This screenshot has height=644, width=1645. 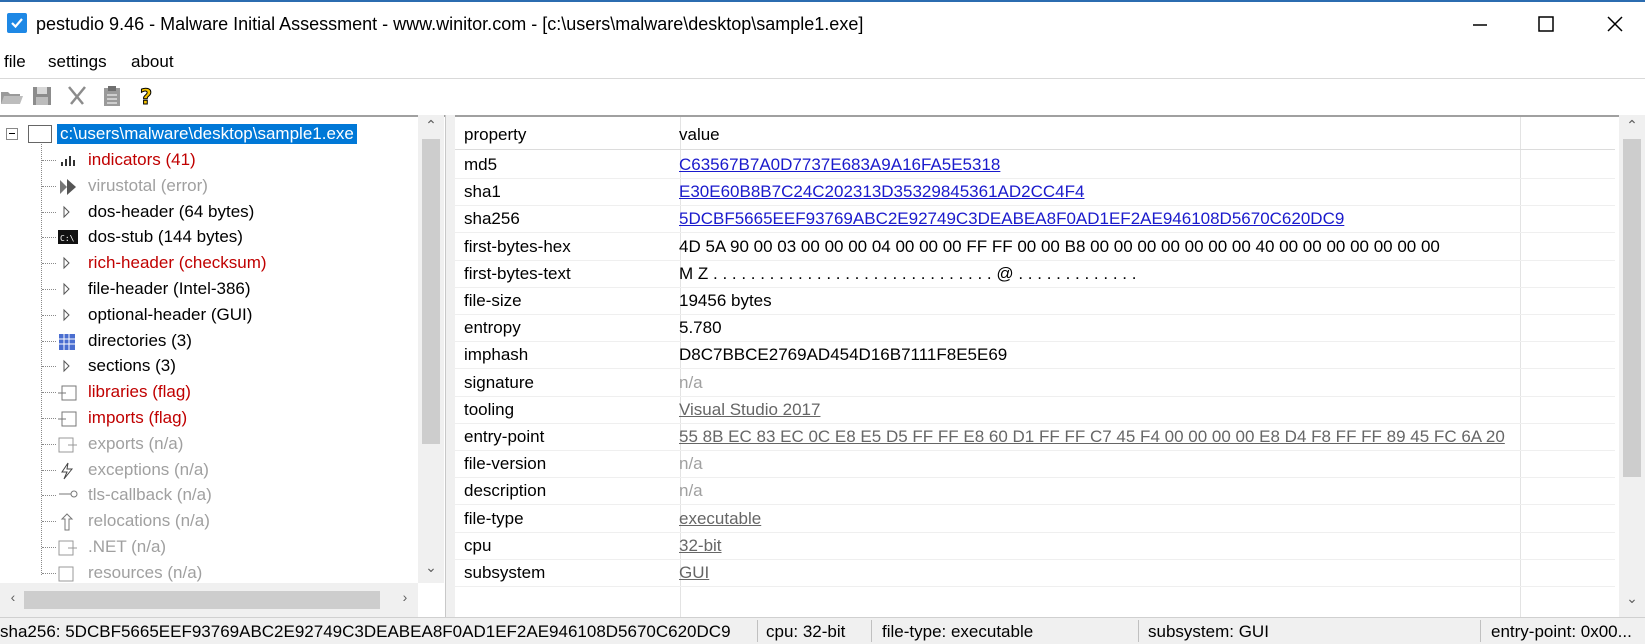 I want to click on tree-item: sections (3), so click(x=210, y=366).